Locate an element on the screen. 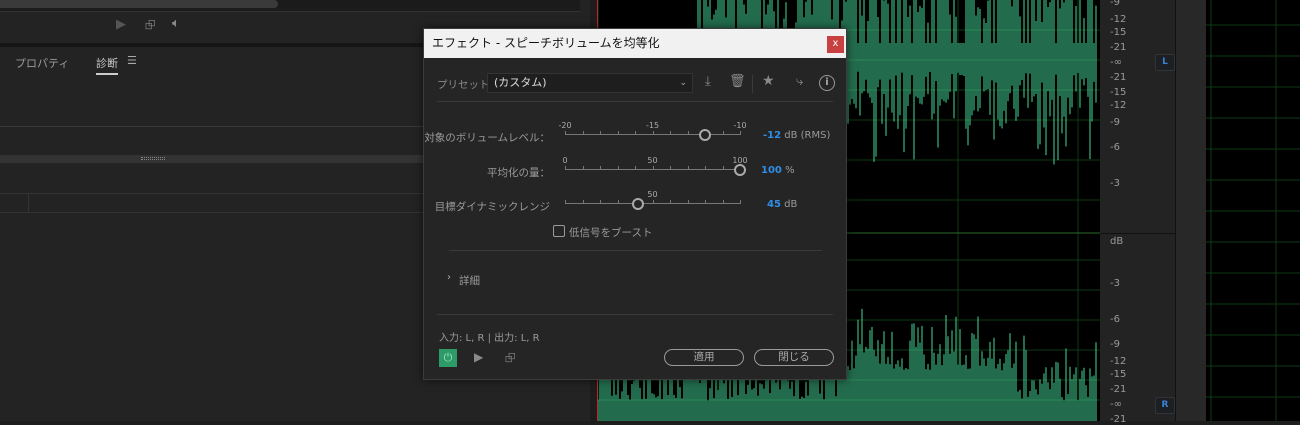 The height and width of the screenshot is (425, 1300). averaging-amount-label: 平均化の量： is located at coordinates (518, 173).